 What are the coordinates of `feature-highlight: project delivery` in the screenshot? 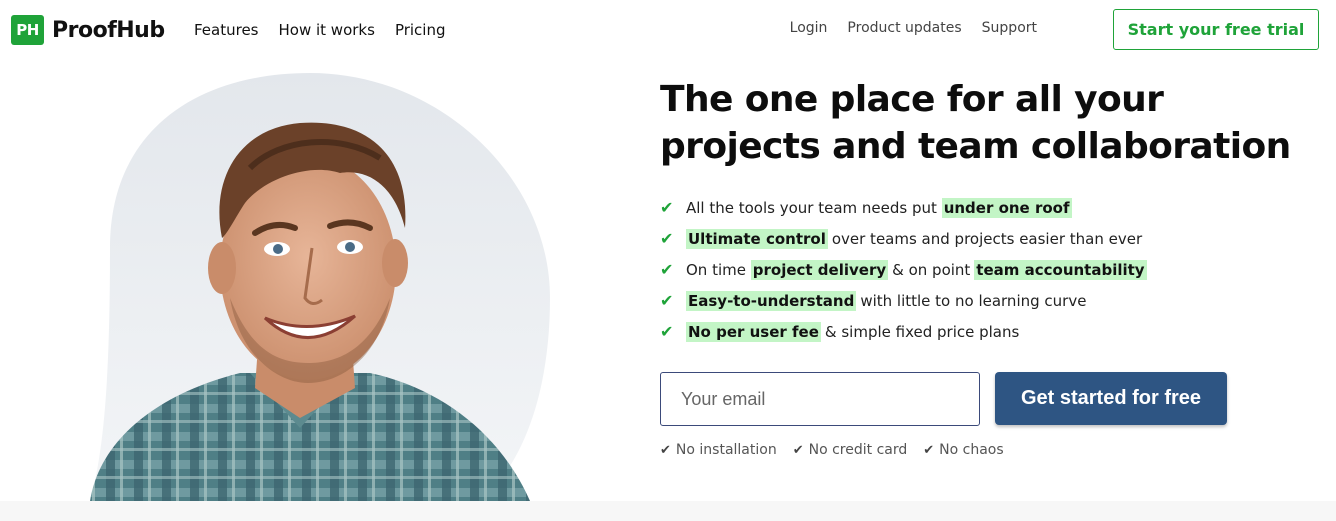 It's located at (819, 269).